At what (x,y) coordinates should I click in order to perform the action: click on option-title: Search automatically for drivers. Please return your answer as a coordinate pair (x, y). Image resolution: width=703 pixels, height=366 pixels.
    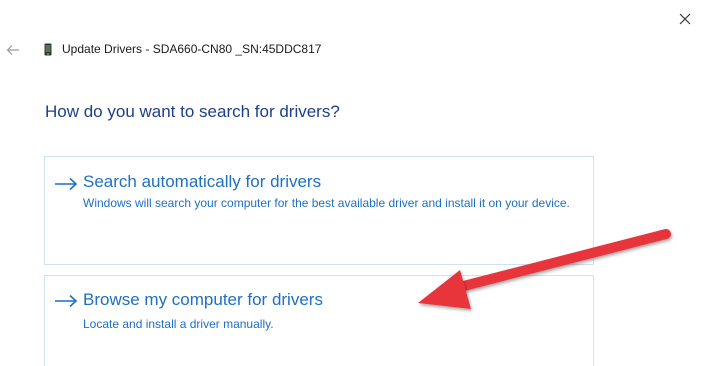
    Looking at the image, I should click on (202, 181).